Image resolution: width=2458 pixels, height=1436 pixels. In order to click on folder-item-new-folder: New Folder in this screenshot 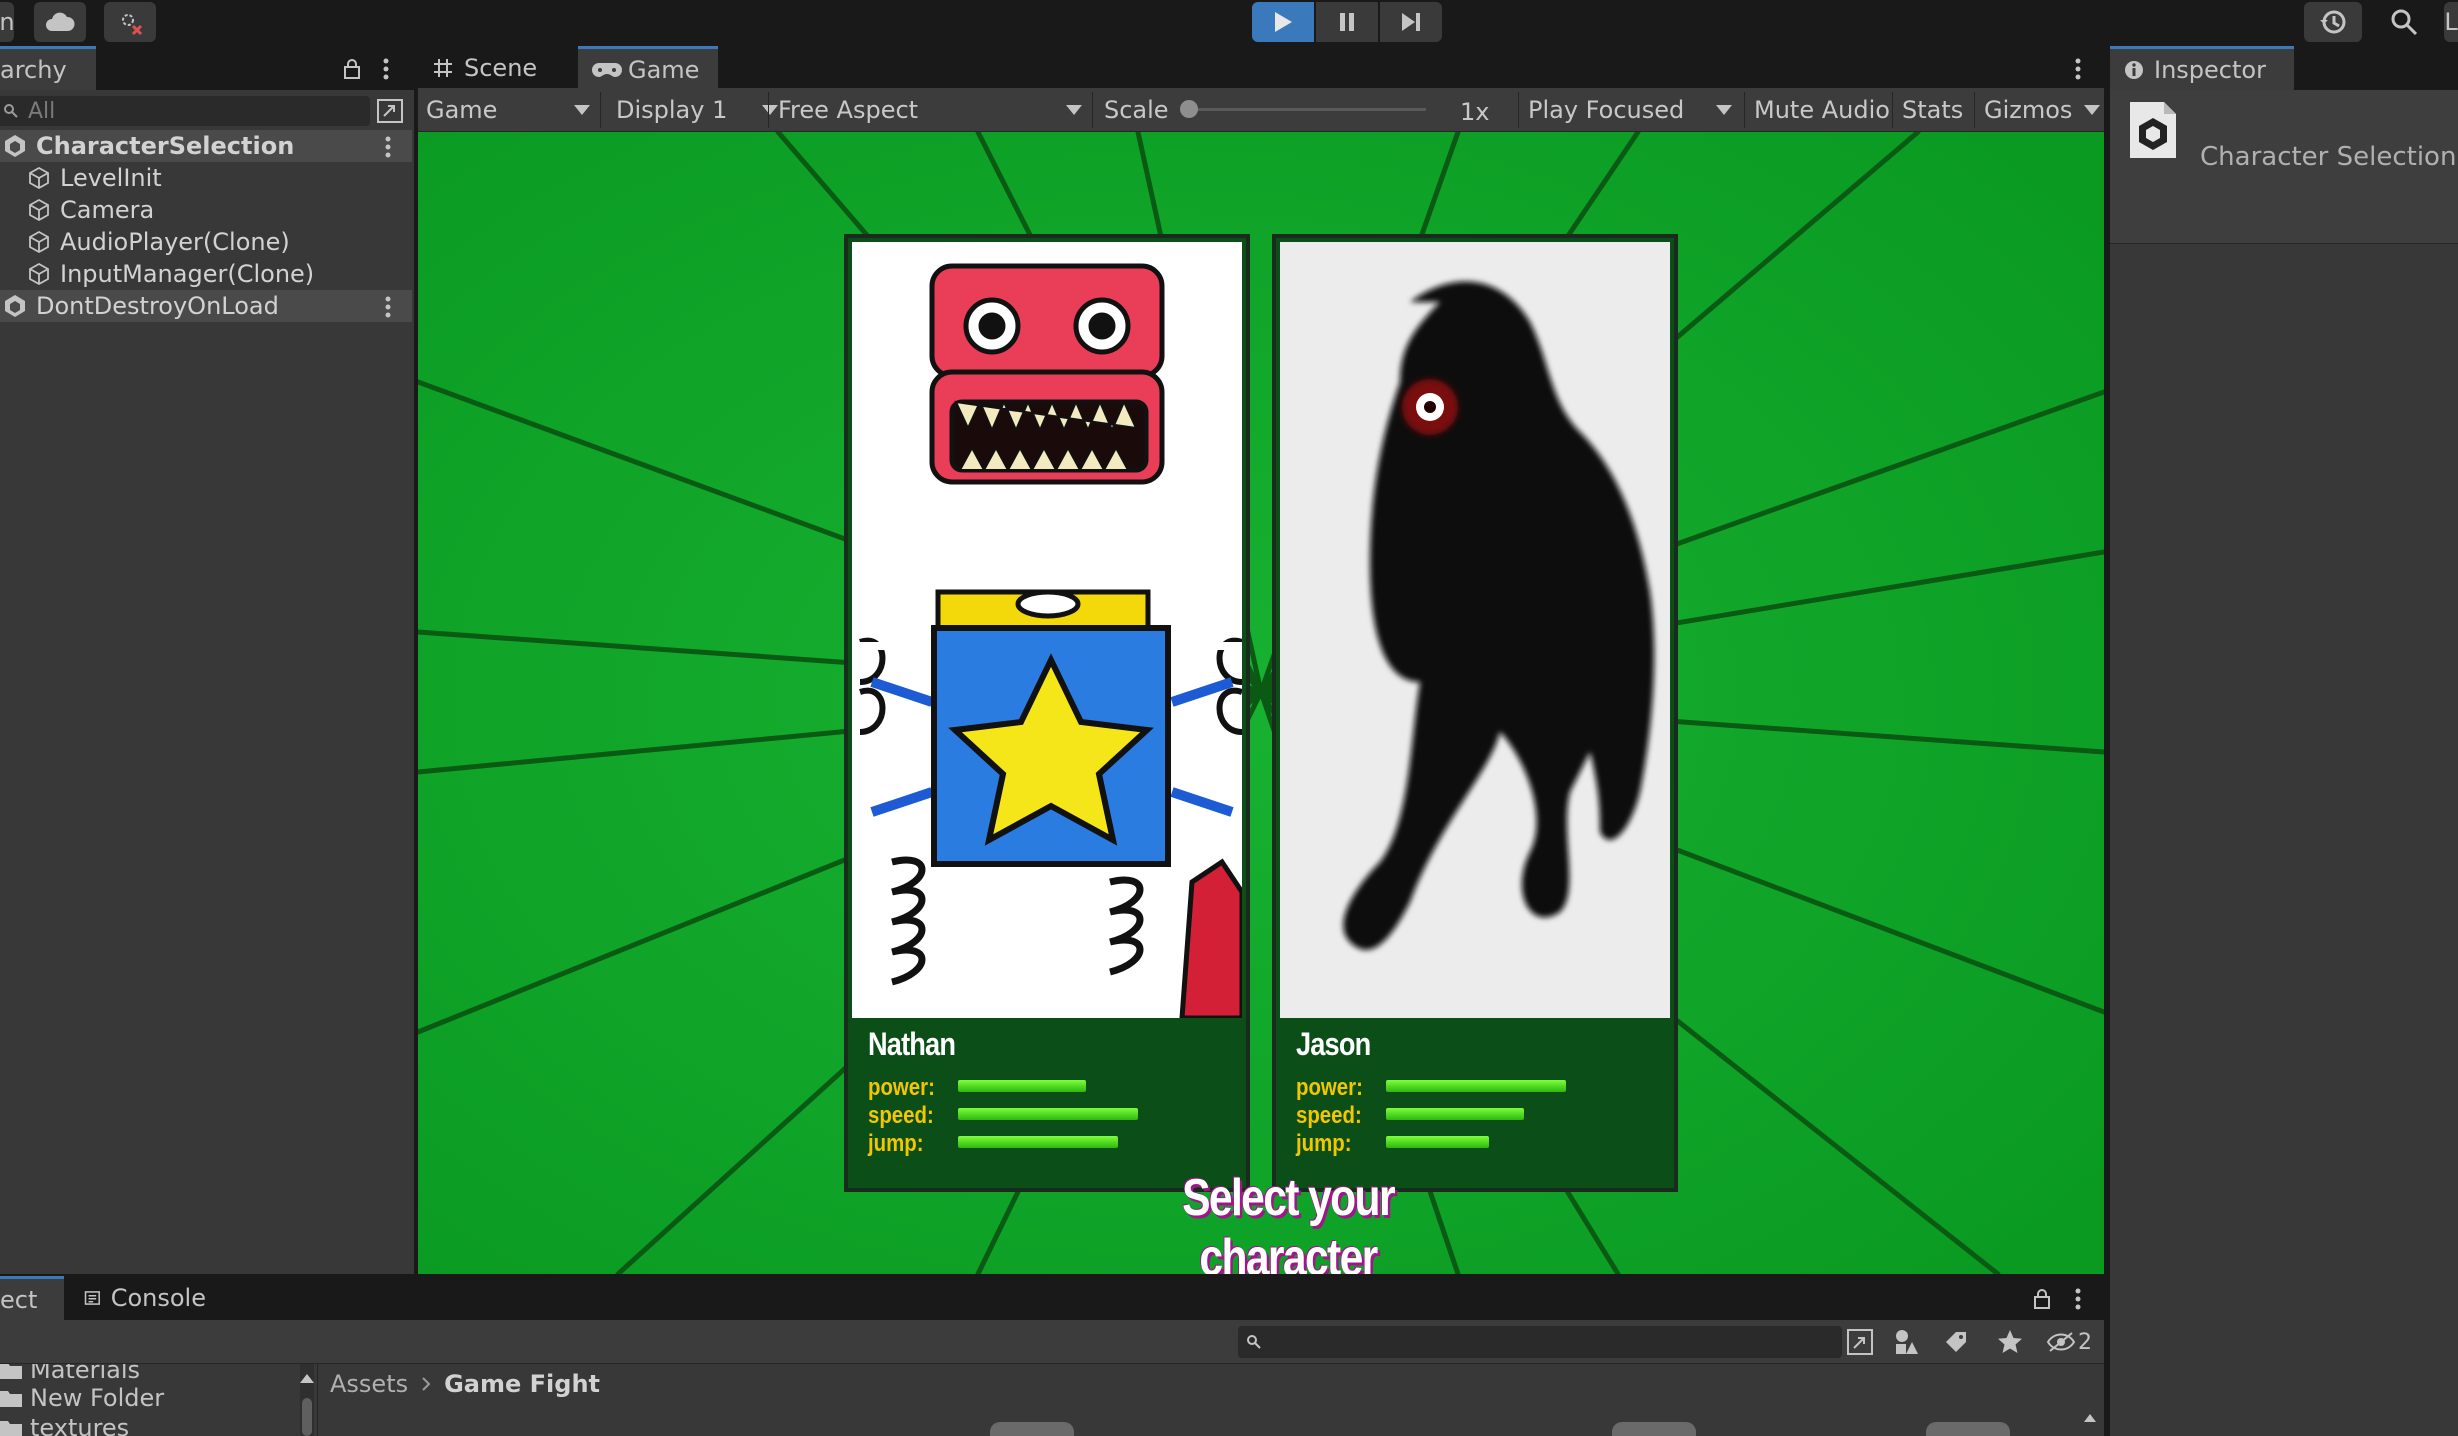, I will do `click(82, 1398)`.